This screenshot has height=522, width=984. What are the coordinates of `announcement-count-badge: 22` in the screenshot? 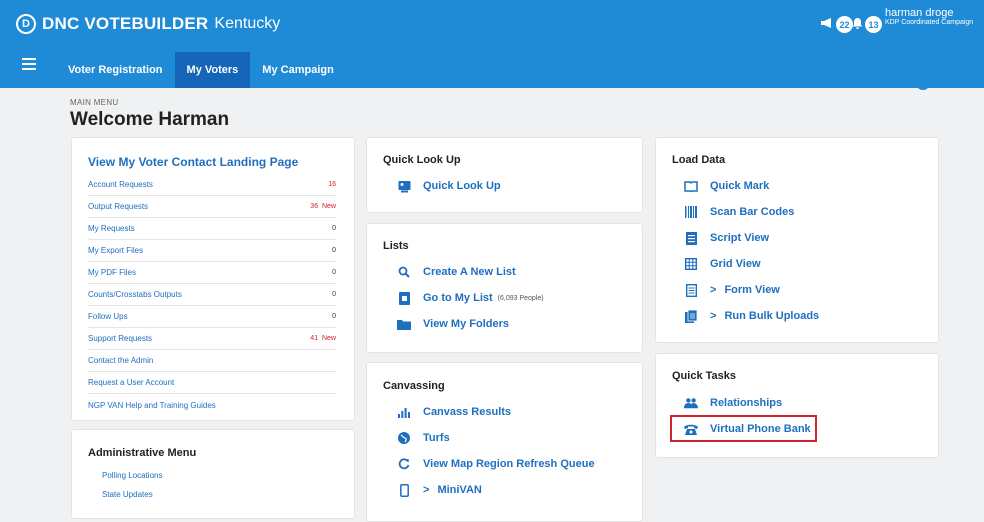 It's located at (844, 24).